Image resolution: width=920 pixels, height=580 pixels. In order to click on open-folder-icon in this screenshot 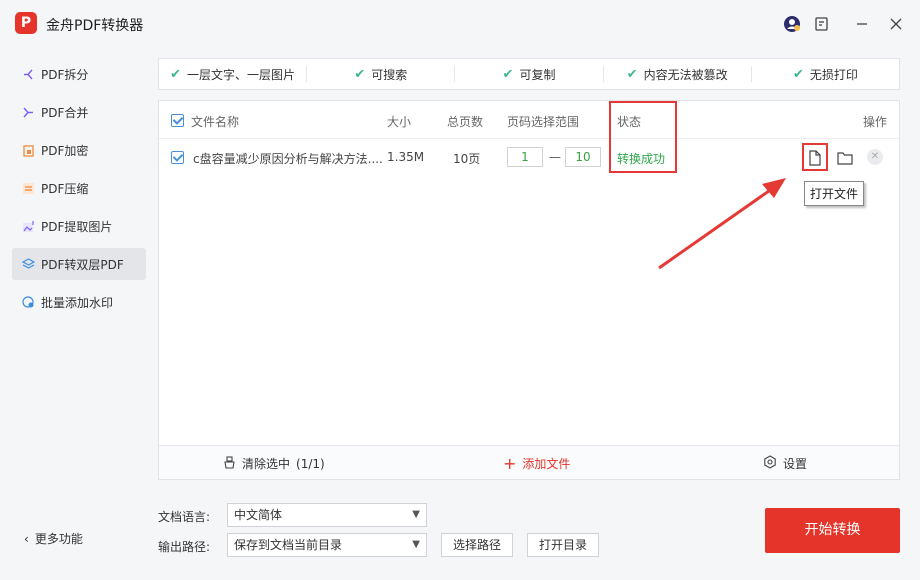, I will do `click(845, 158)`.